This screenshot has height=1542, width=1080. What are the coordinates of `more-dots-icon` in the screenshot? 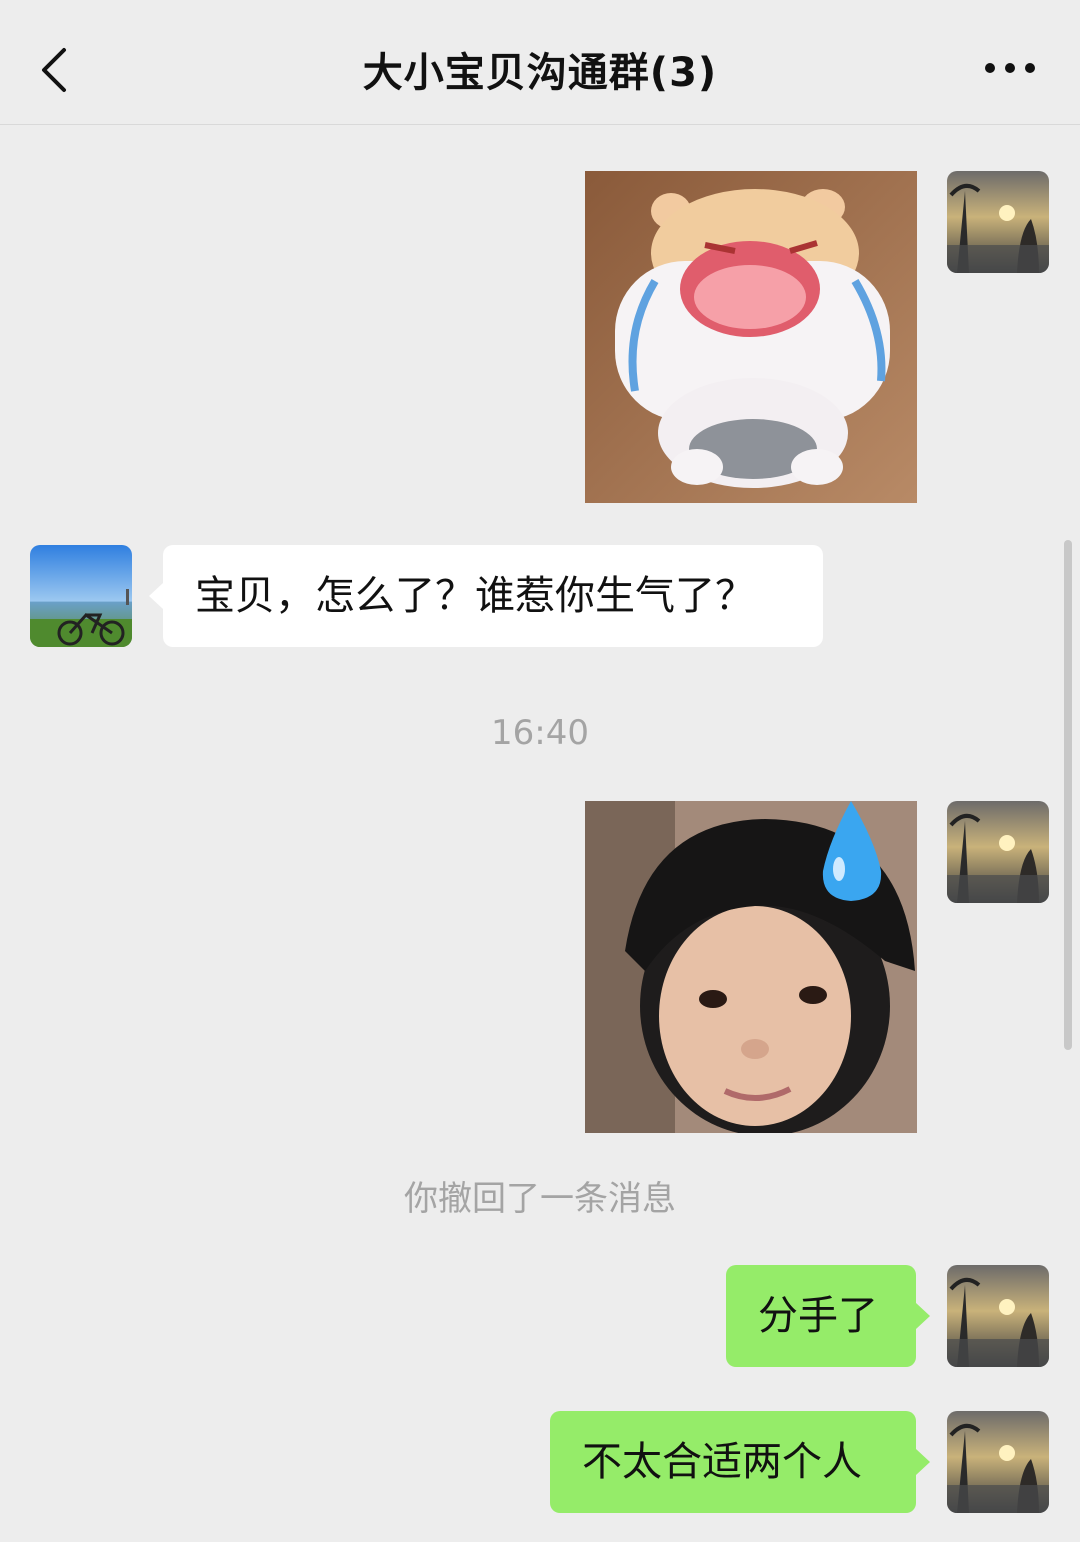 It's located at (1010, 68).